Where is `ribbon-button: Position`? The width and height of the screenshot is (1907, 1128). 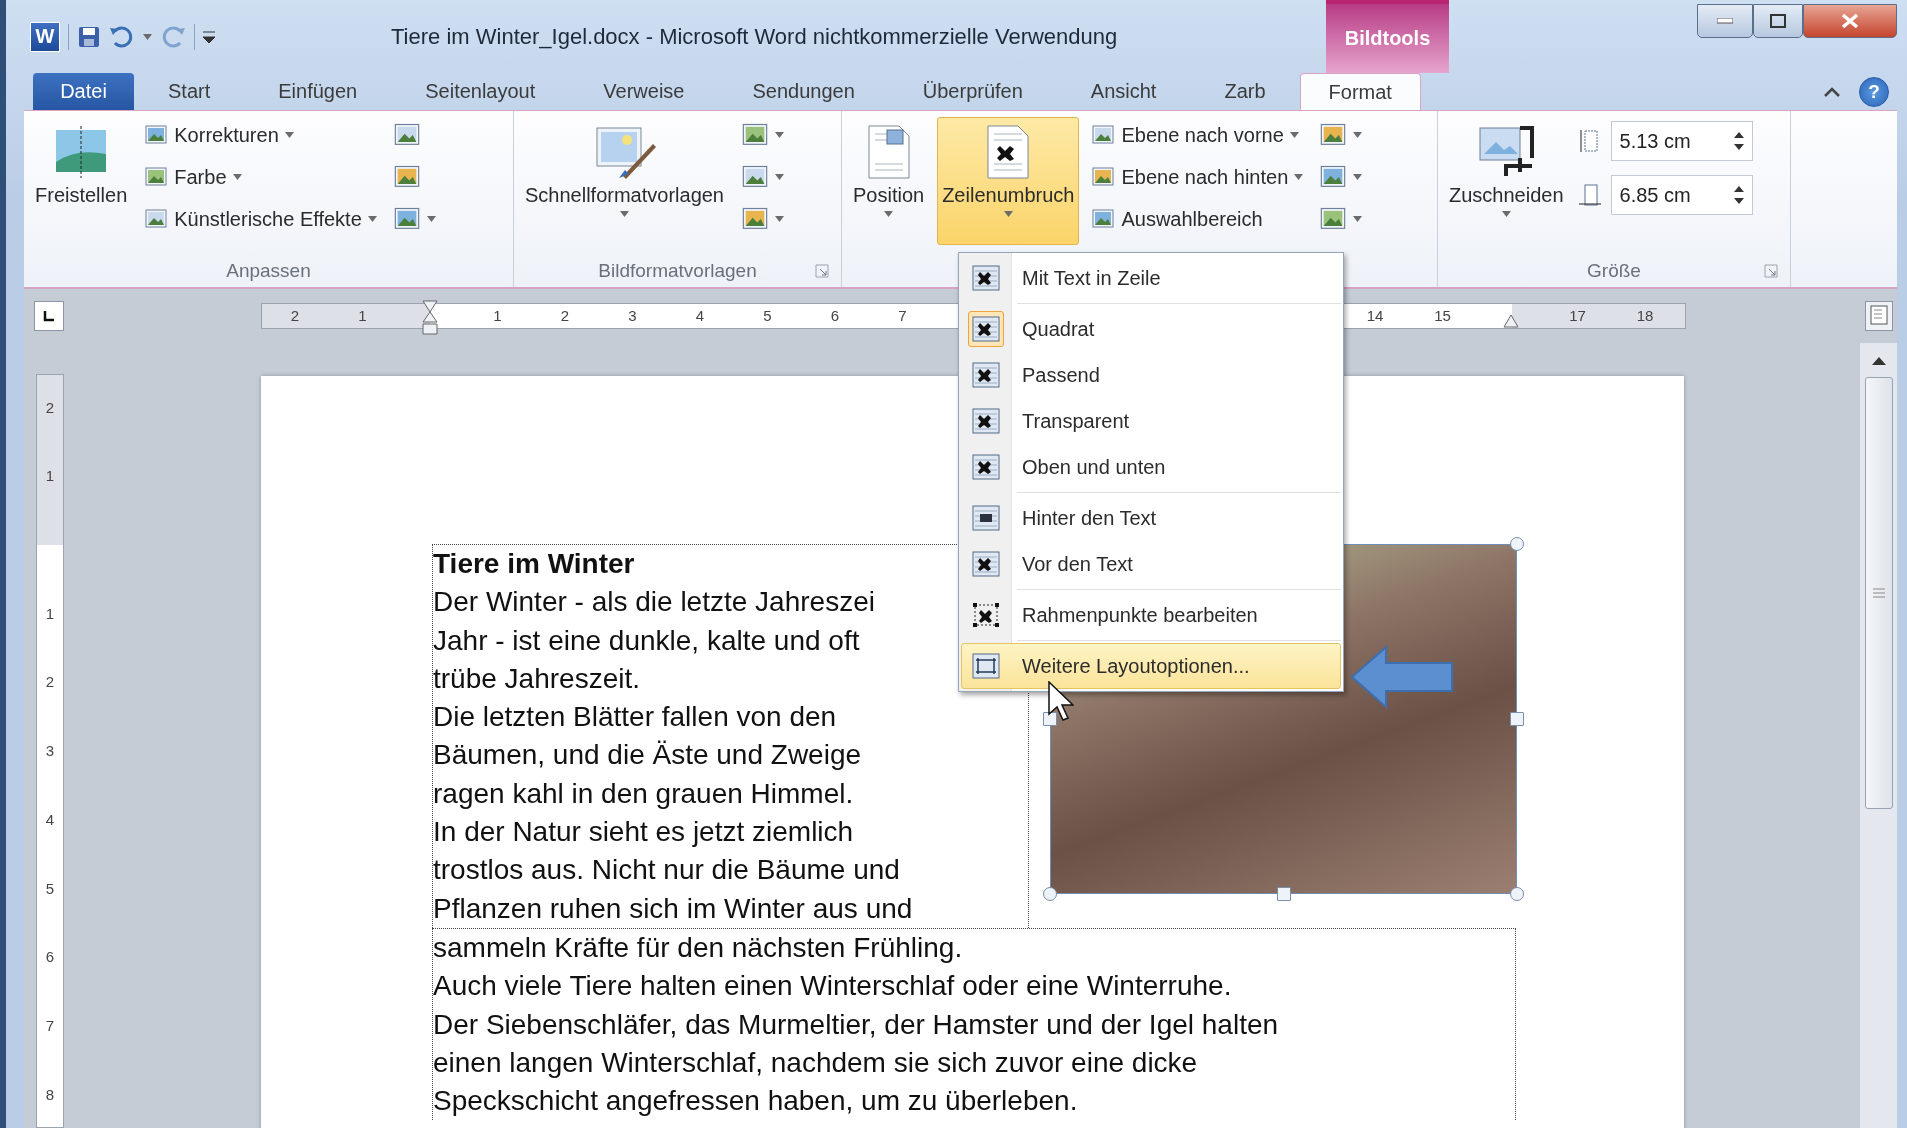 ribbon-button: Position is located at coordinates (889, 181).